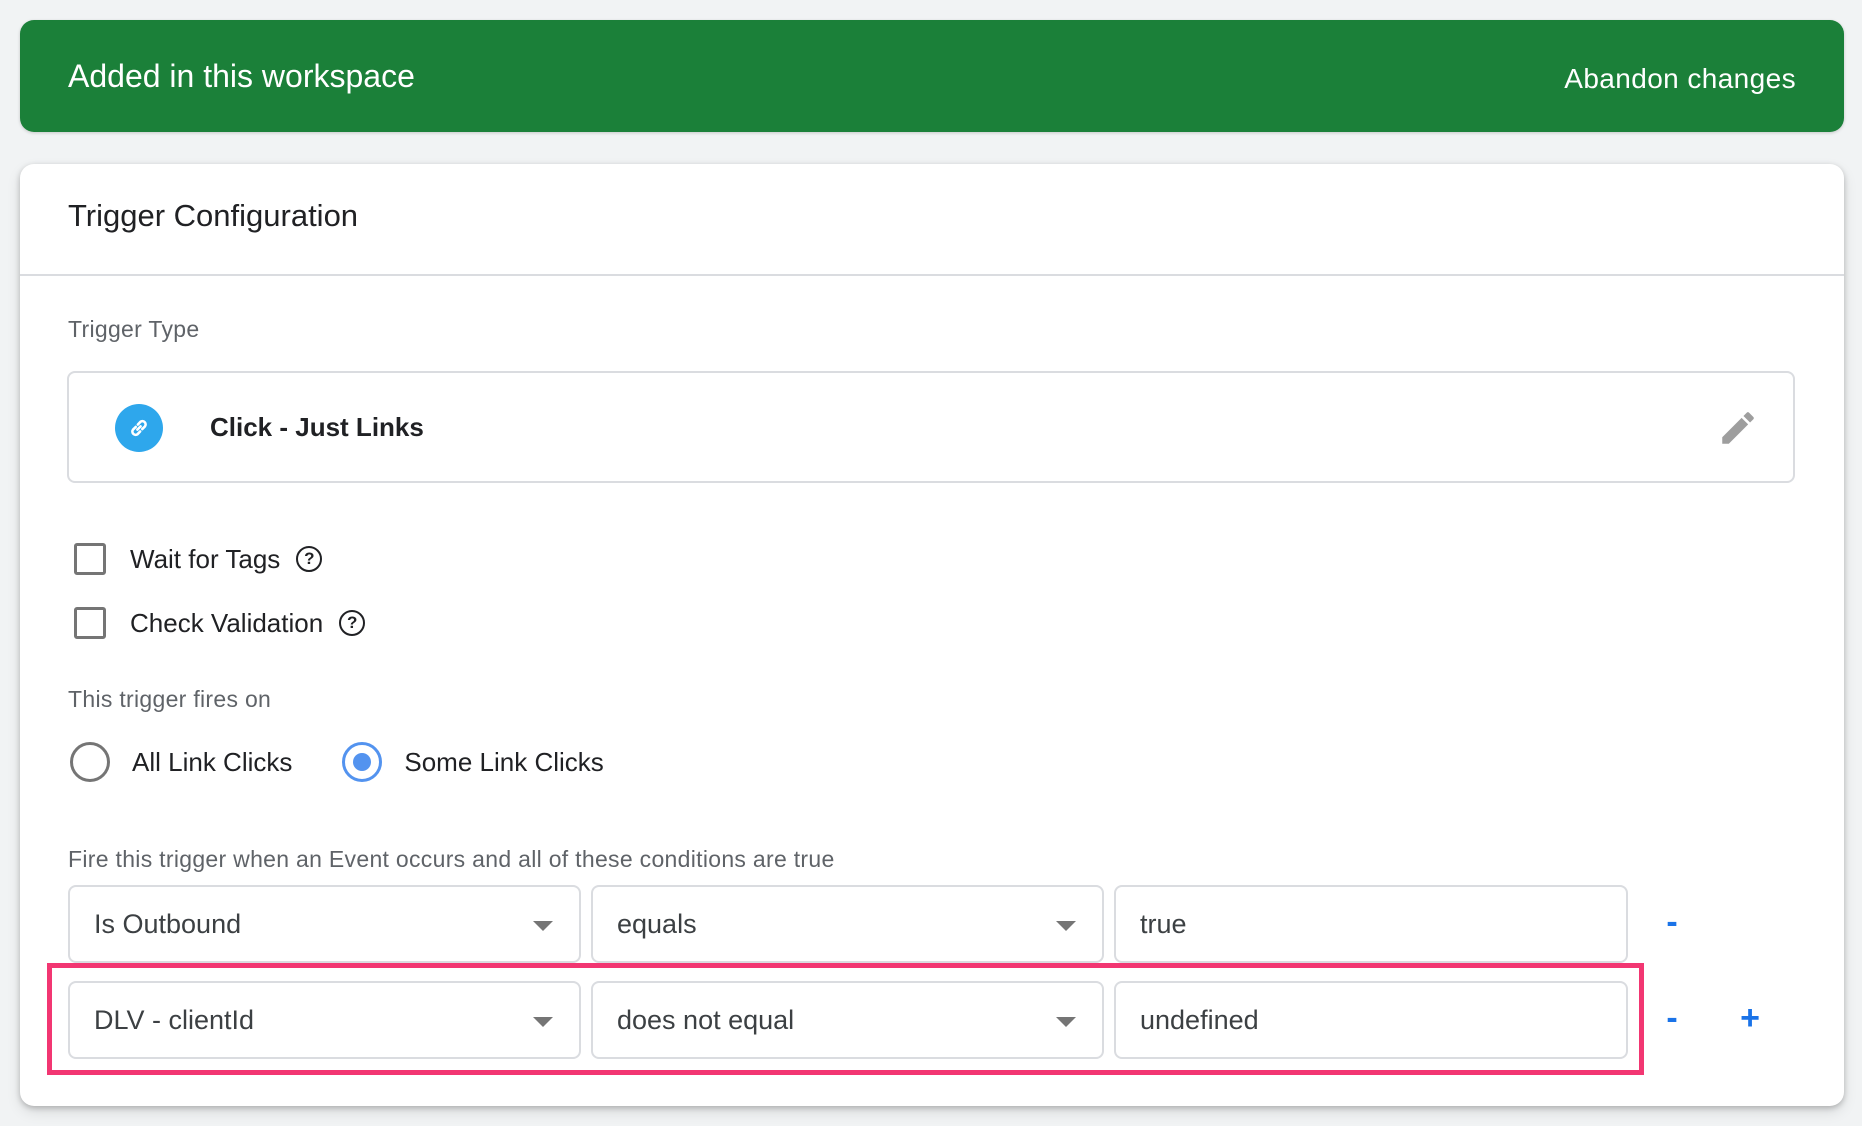 This screenshot has width=1862, height=1126. Describe the element at coordinates (317, 427) in the screenshot. I see `trigger-type-name: Click - Just Links` at that location.